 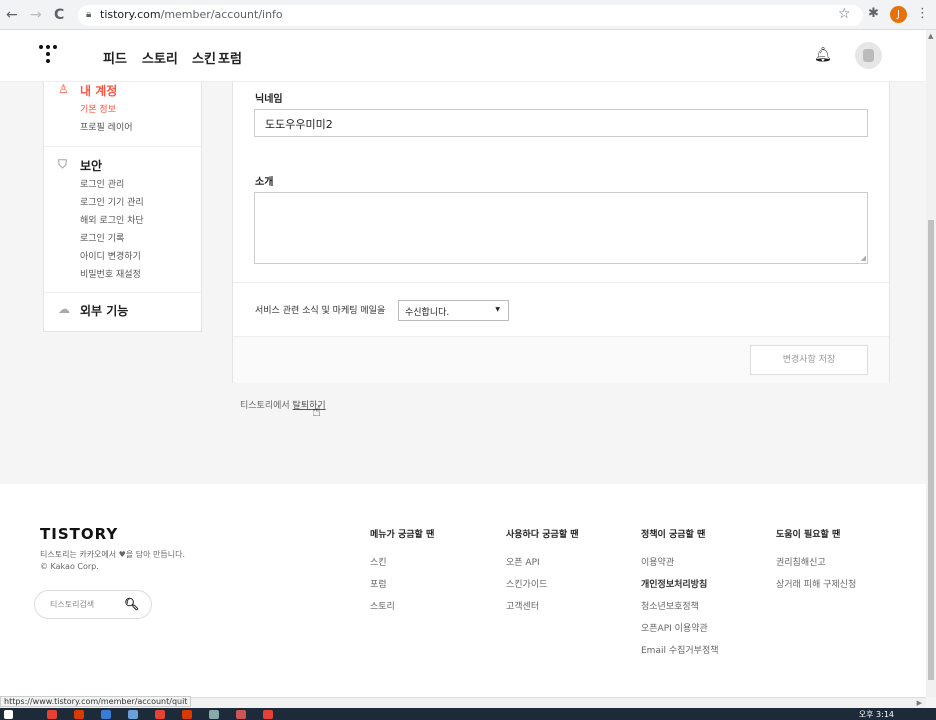 What do you see at coordinates (12, 15) in the screenshot?
I see `back-icon: ←` at bounding box center [12, 15].